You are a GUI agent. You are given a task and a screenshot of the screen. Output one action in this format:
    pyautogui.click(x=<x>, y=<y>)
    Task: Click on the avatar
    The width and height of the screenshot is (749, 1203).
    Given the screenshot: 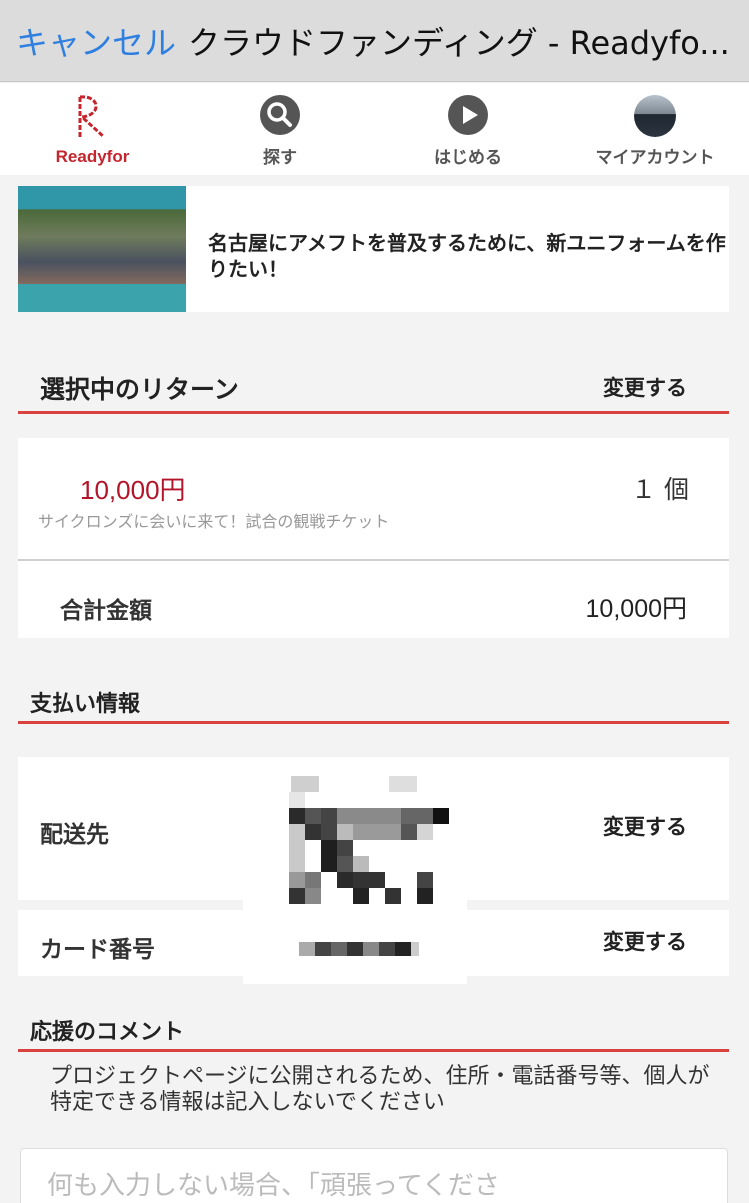 What is the action you would take?
    pyautogui.click(x=655, y=116)
    